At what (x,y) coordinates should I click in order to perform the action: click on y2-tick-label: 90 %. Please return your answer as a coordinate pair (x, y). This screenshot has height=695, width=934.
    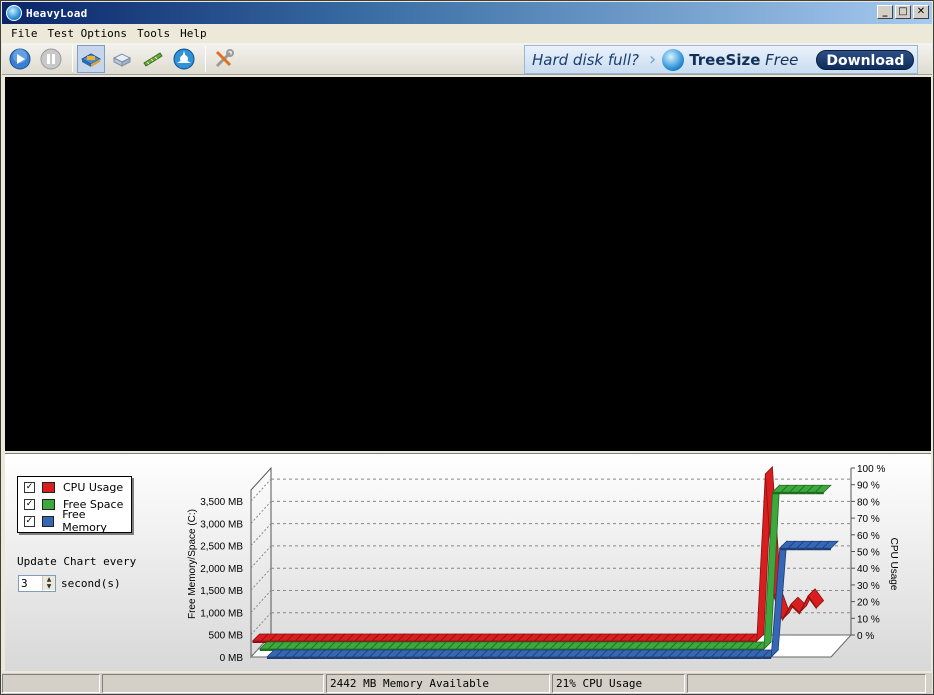
    Looking at the image, I should click on (868, 486).